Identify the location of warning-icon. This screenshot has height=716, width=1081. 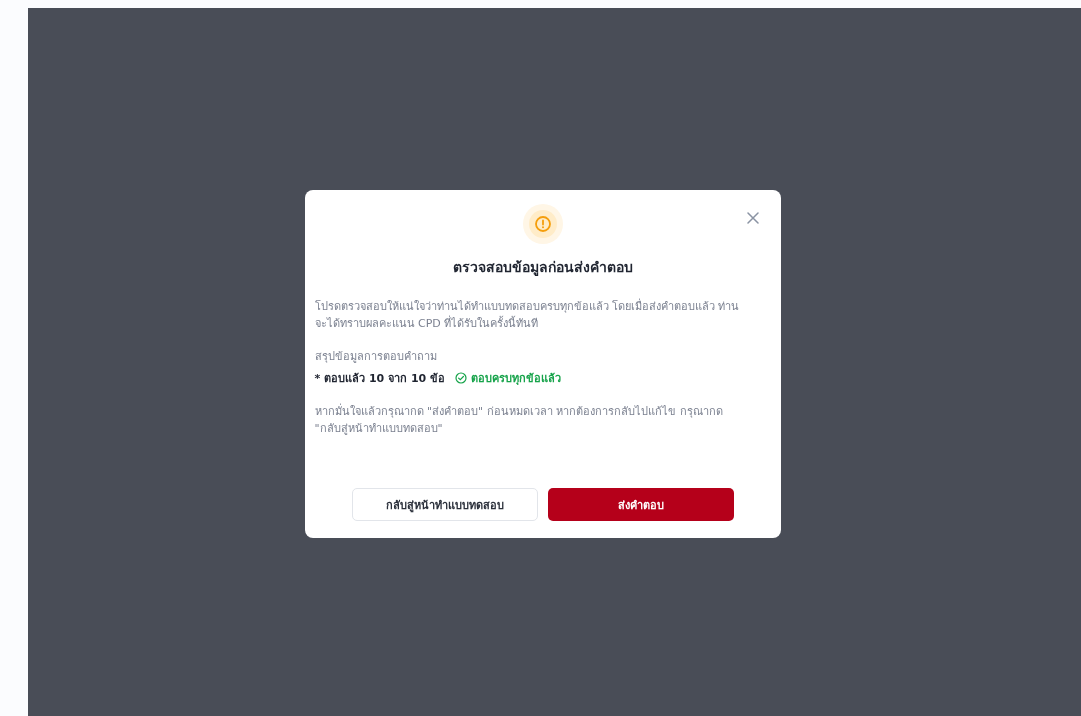
(542, 224).